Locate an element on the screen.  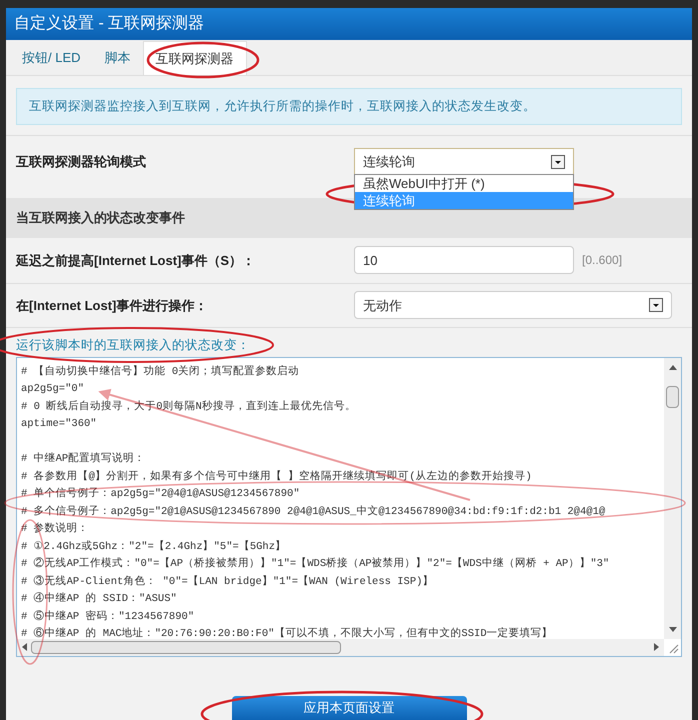
window-title: 自定义设置 - 互联网探测器 is located at coordinates (349, 24).